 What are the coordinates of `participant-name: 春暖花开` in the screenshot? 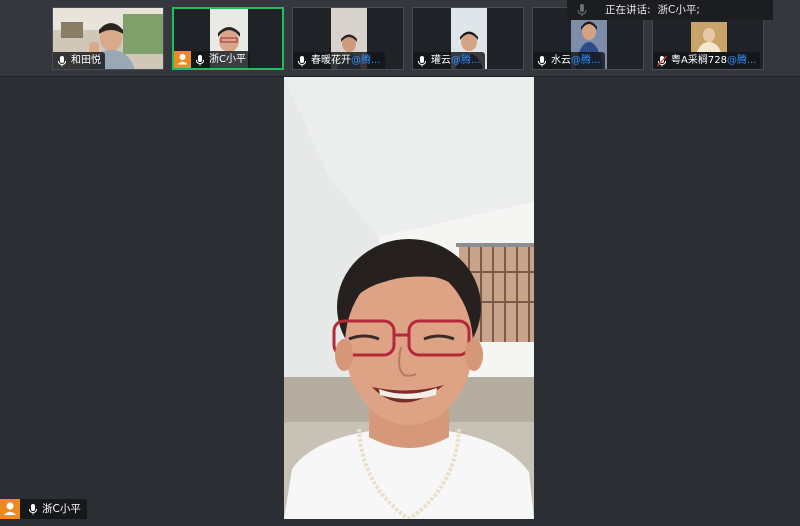 It's located at (331, 60).